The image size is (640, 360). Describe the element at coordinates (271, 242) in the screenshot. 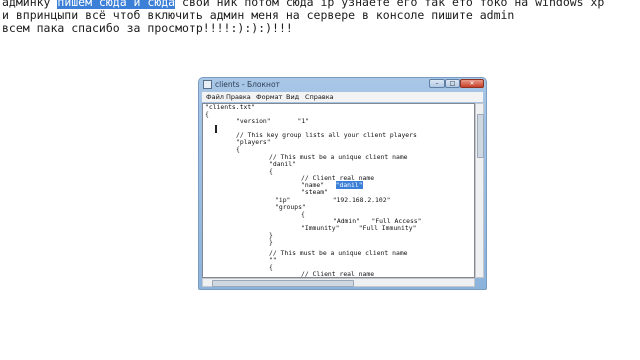

I see `editor-line: }` at that location.